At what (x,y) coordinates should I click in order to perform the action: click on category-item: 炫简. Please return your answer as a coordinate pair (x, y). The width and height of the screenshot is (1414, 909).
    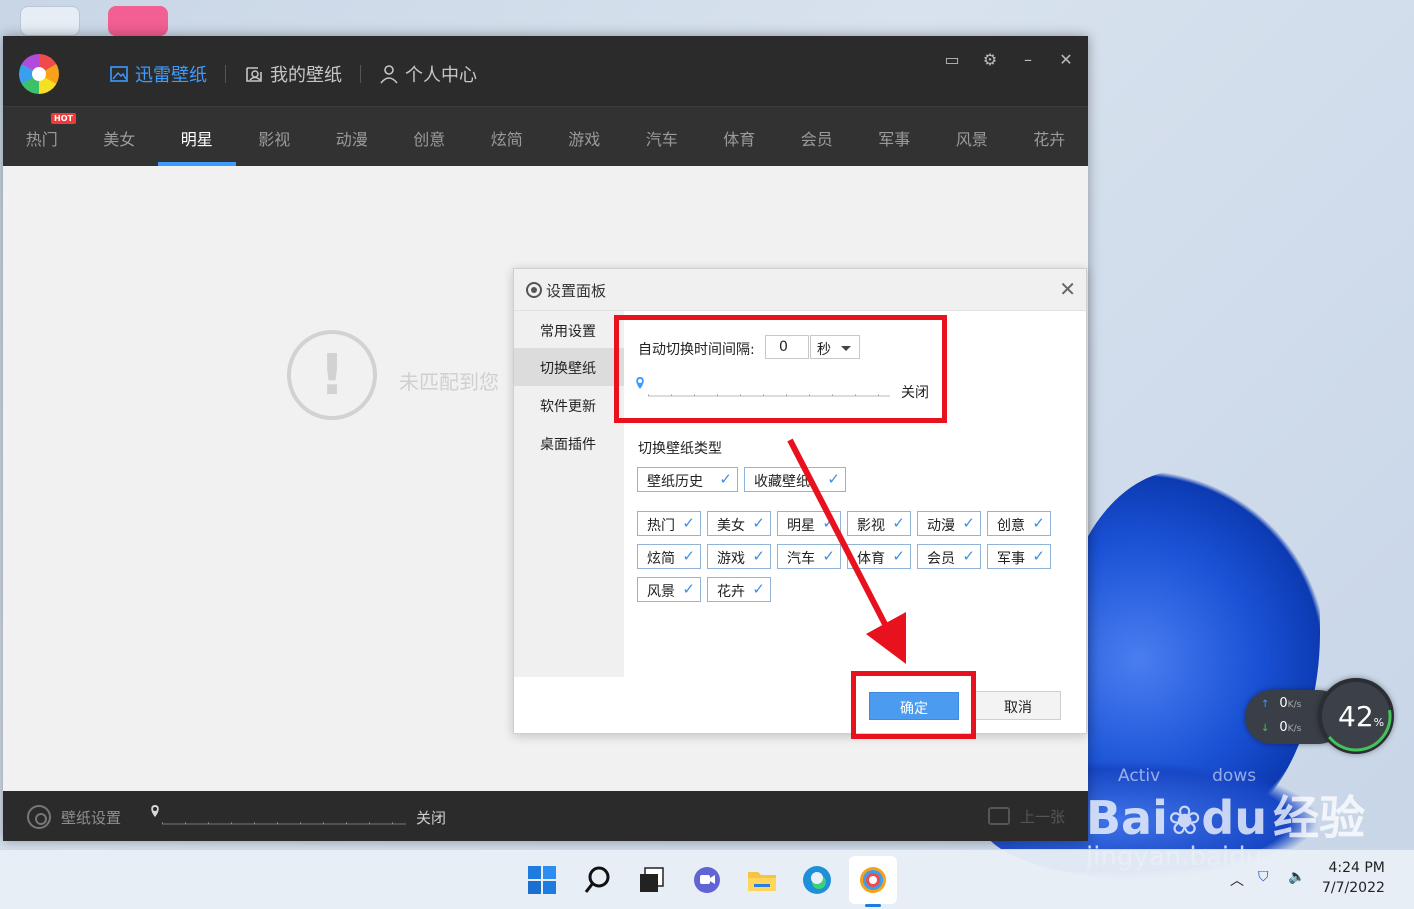
    Looking at the image, I should click on (507, 136).